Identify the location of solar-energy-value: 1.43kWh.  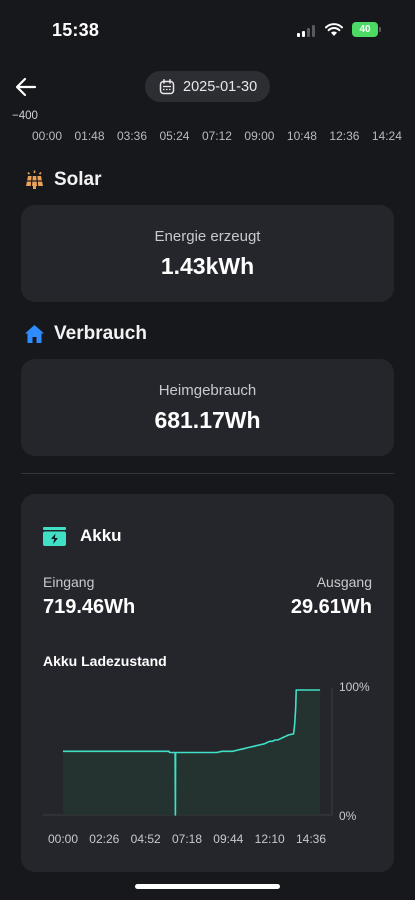
(207, 265).